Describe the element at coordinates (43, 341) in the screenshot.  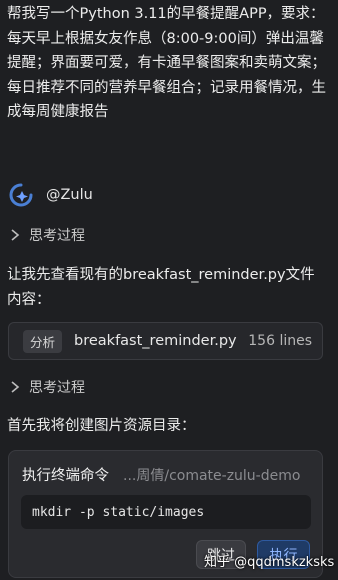
I see `analysis-tag: 分析` at that location.